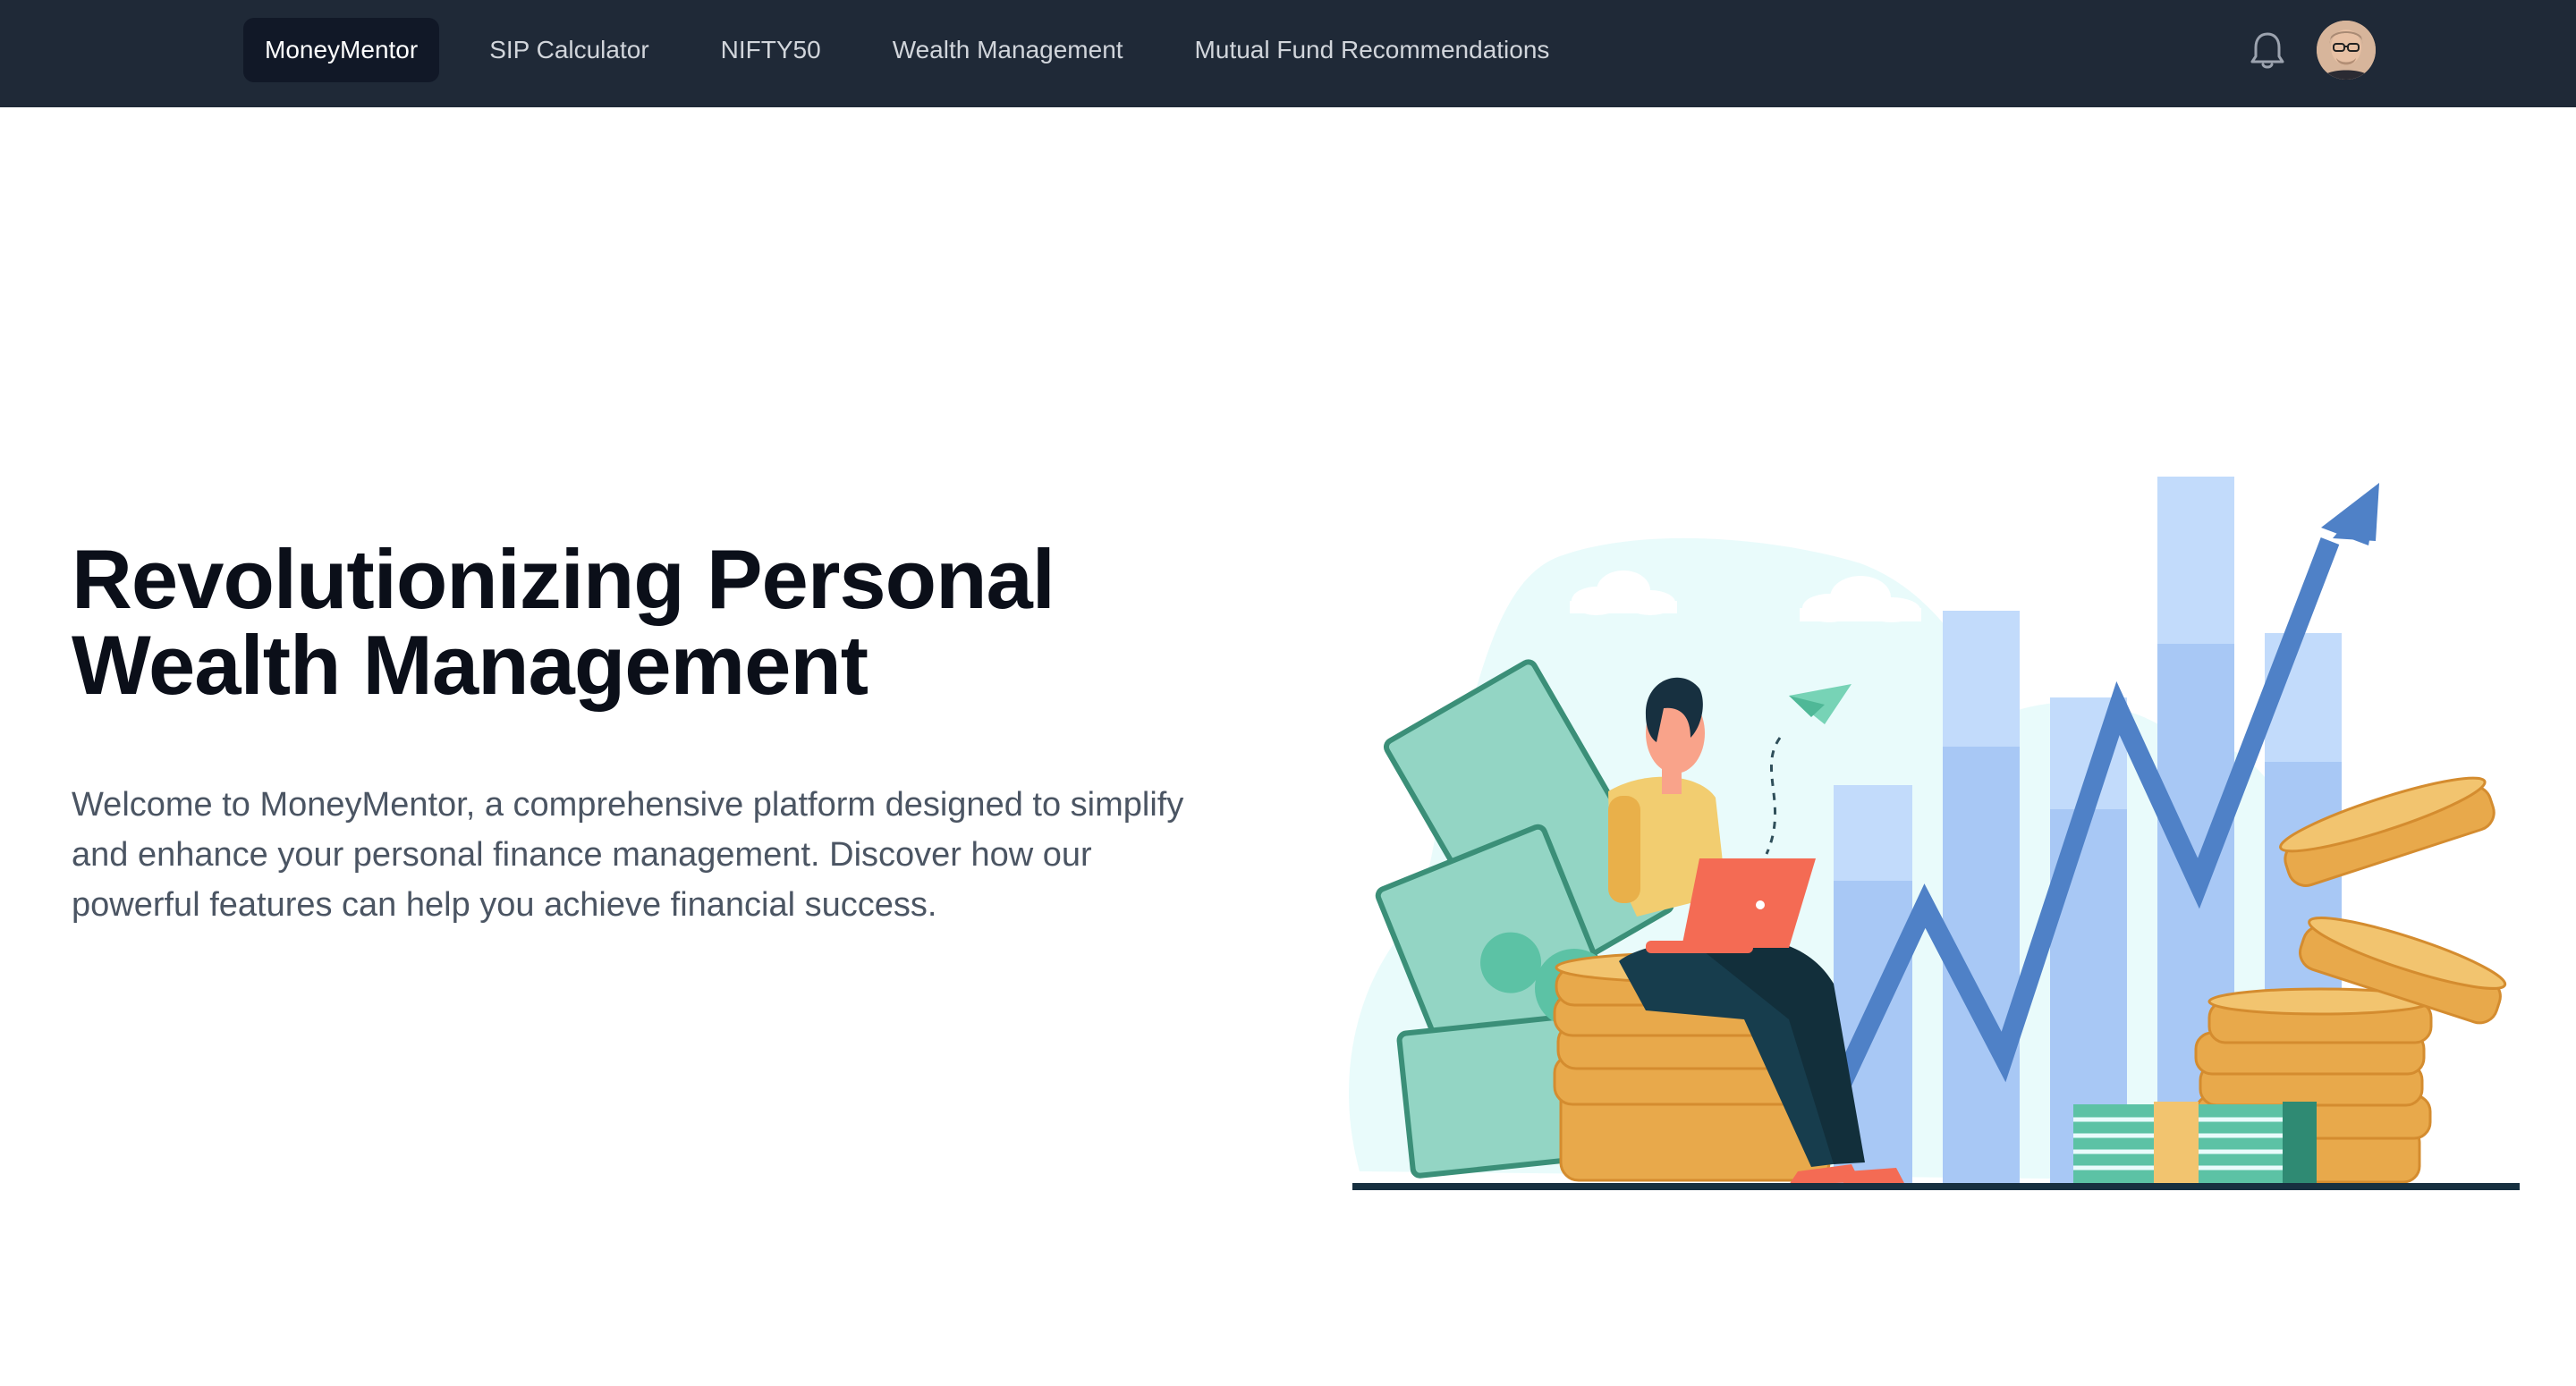 The height and width of the screenshot is (1386, 2576). Describe the element at coordinates (569, 50) in the screenshot. I see `nav-sip-calculator: SIP Calculator` at that location.